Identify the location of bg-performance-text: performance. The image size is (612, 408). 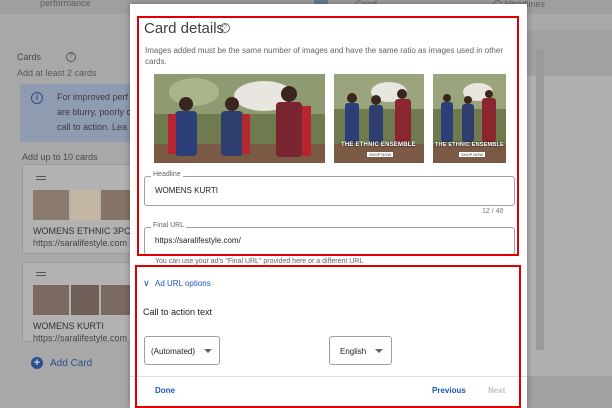
(65, 4).